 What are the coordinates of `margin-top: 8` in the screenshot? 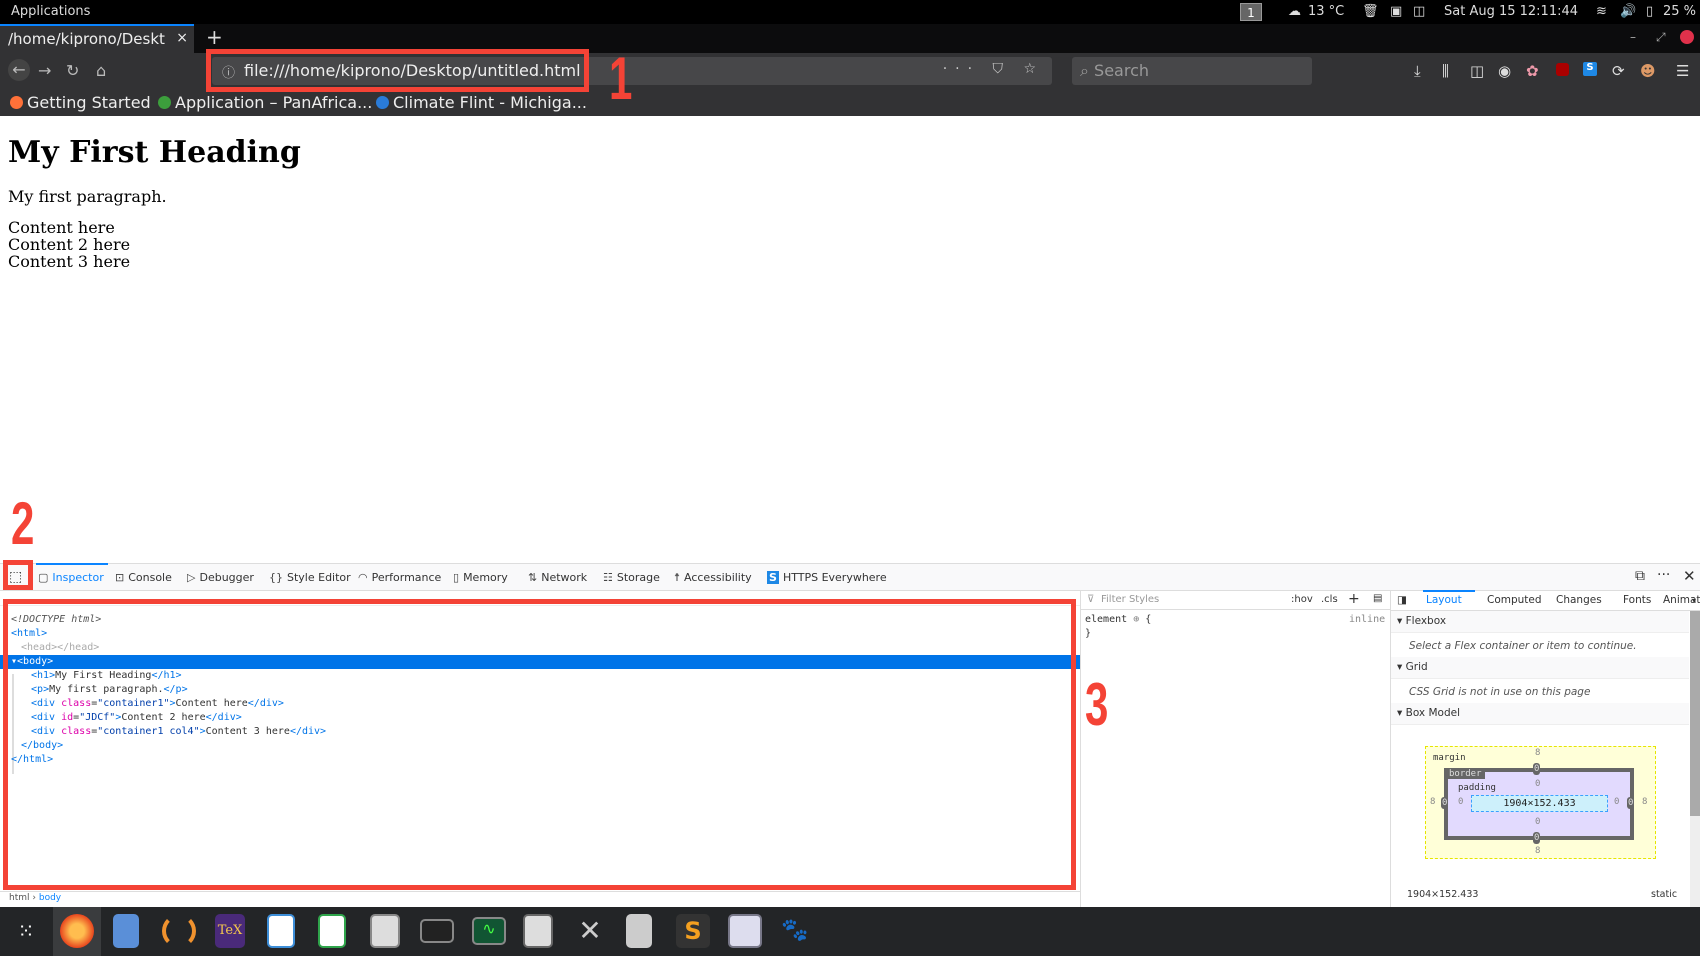 It's located at (1537, 753).